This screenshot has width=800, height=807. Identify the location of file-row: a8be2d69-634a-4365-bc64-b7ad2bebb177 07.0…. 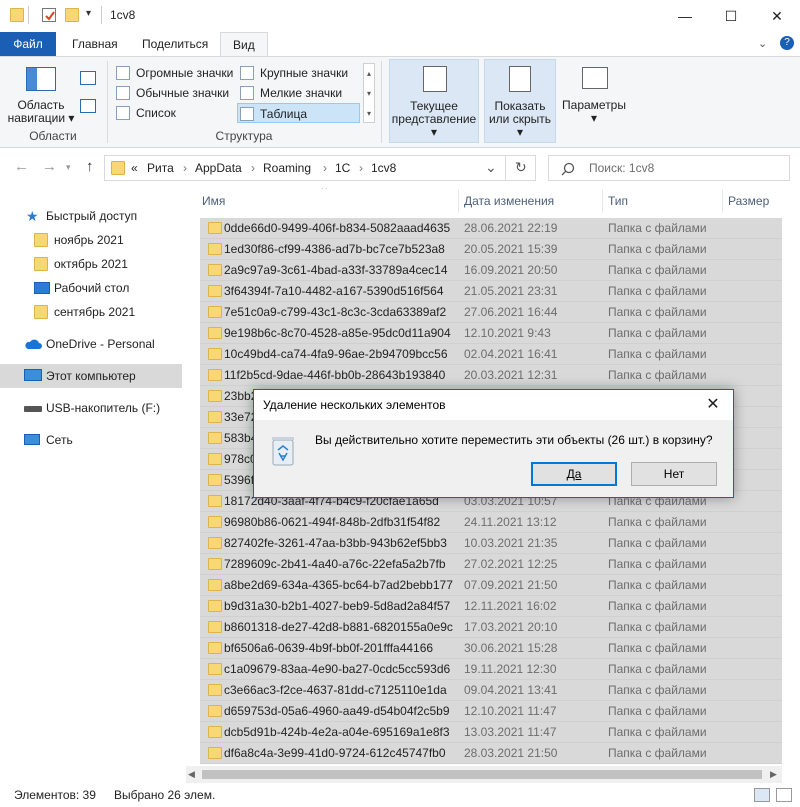
(491, 585).